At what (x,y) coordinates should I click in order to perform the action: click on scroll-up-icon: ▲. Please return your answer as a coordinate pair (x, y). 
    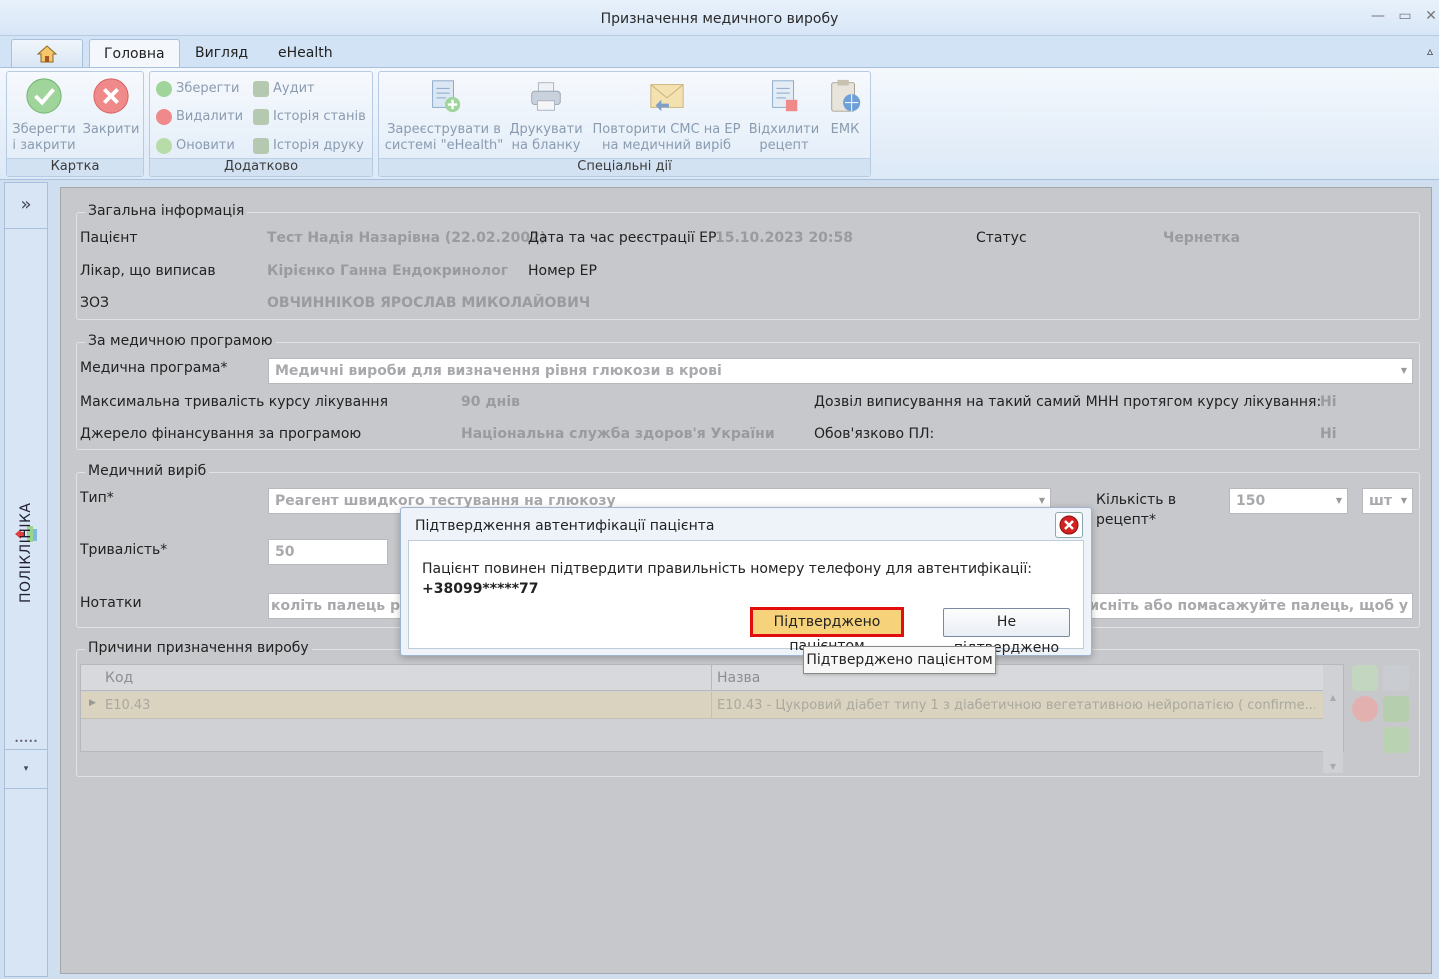
    Looking at the image, I should click on (1333, 697).